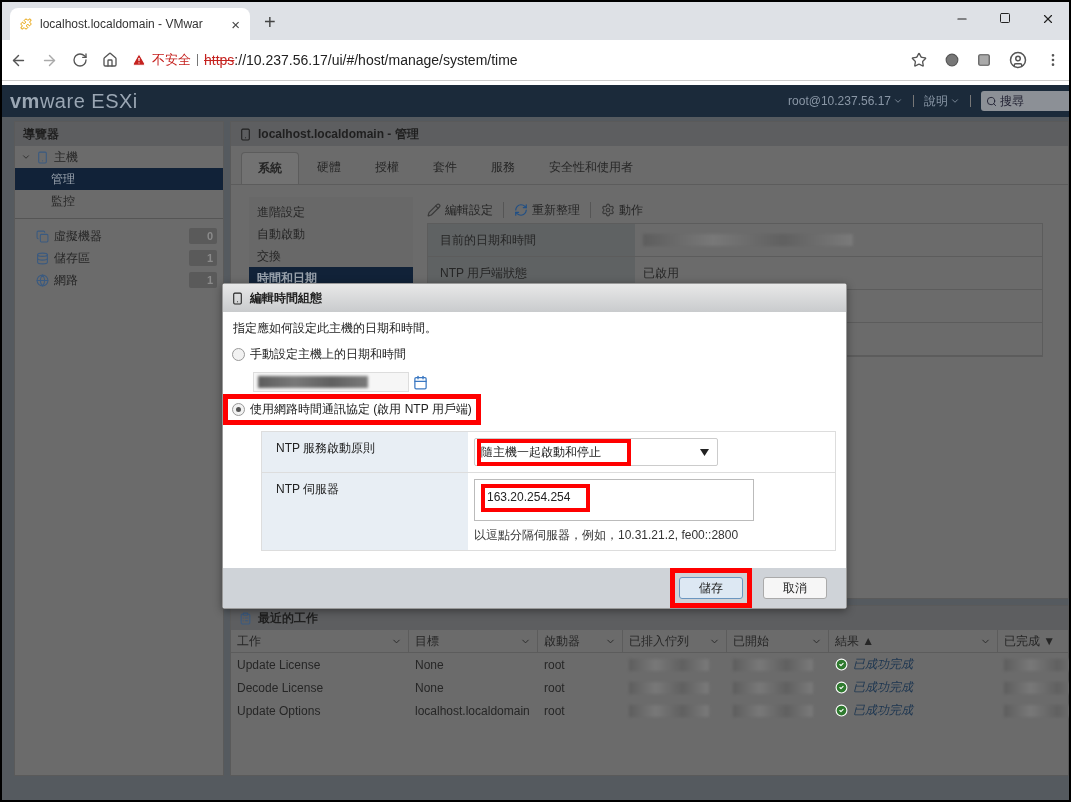 This screenshot has height=802, width=1071. Describe the element at coordinates (119, 157) in the screenshot. I see `nav-item: 主機` at that location.